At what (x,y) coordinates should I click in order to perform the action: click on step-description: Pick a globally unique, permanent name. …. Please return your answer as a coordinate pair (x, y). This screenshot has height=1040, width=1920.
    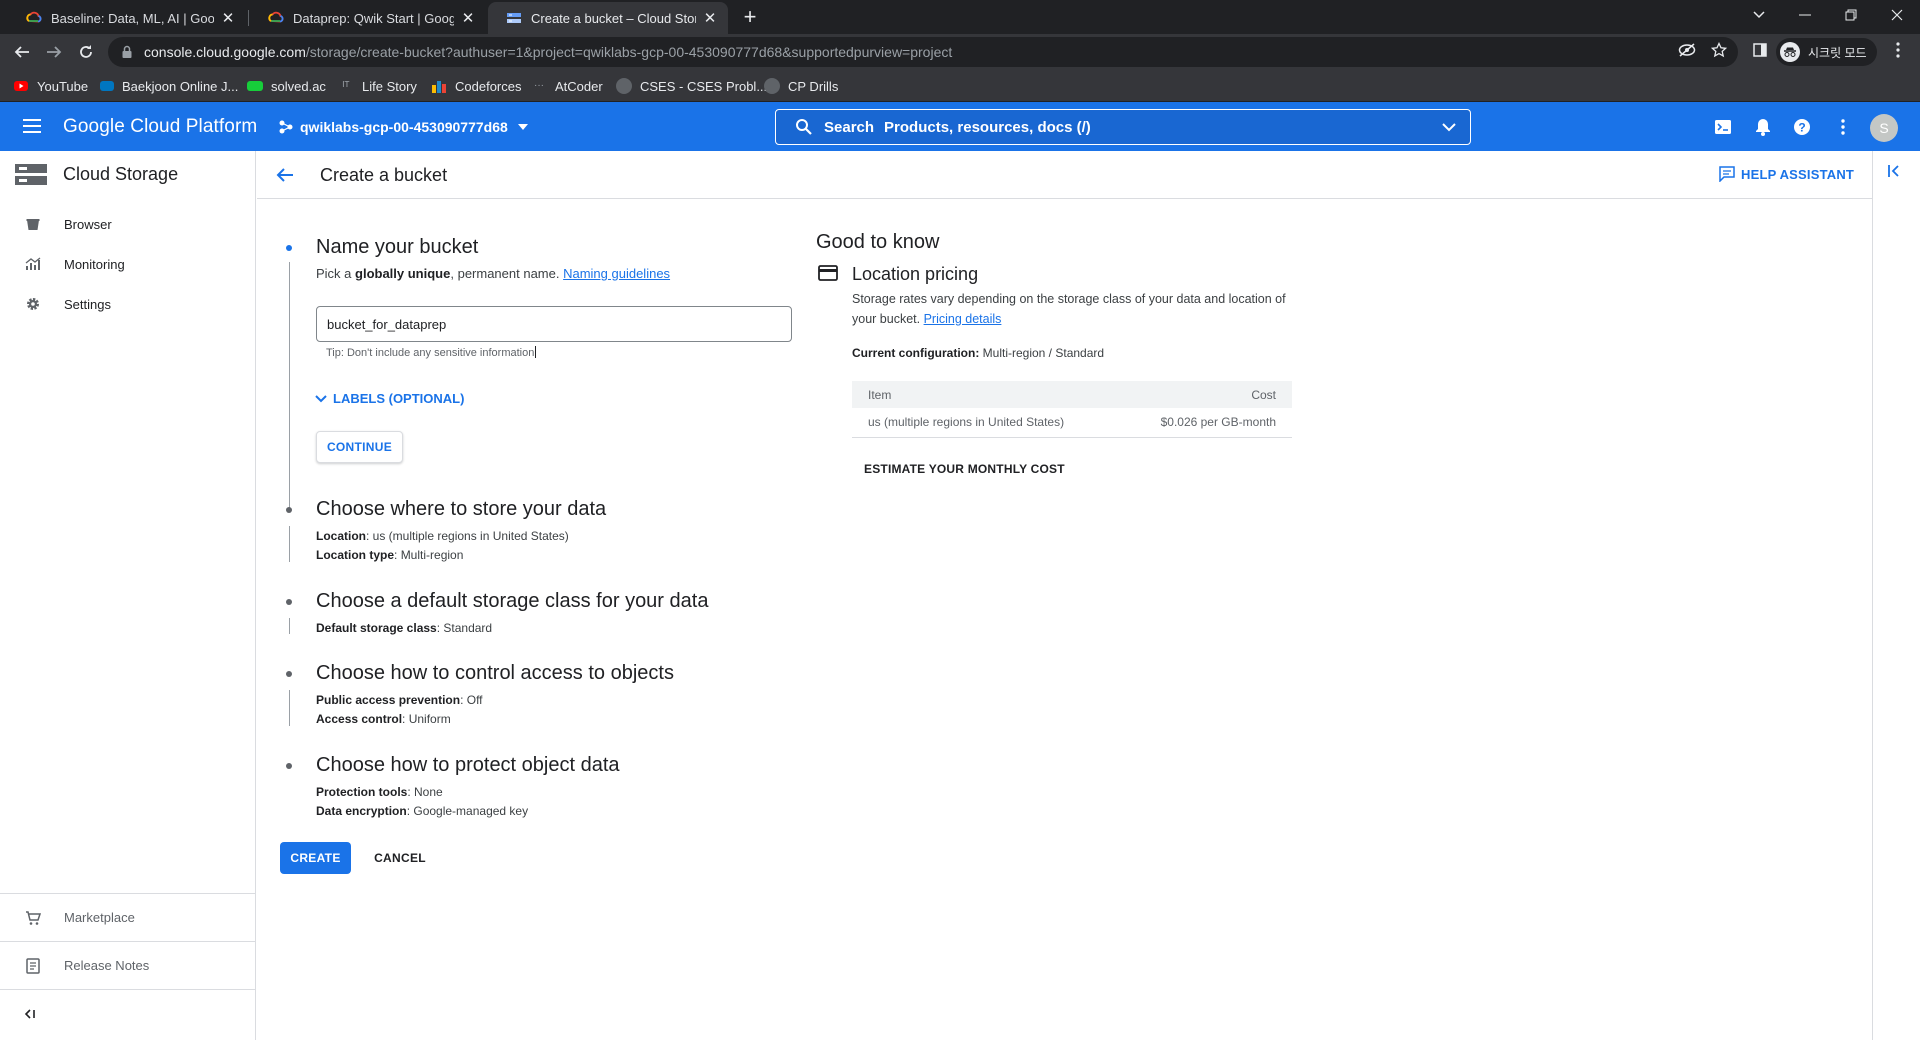
    Looking at the image, I should click on (493, 273).